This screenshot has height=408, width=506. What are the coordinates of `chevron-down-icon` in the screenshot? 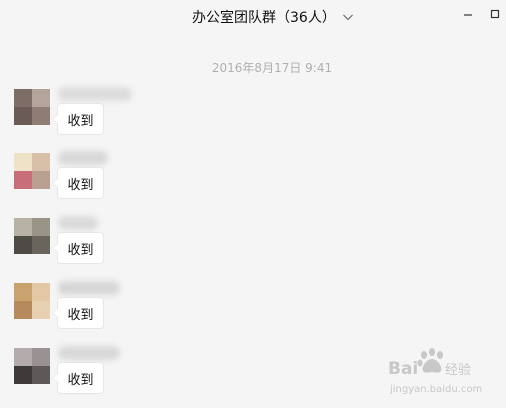 It's located at (347, 17).